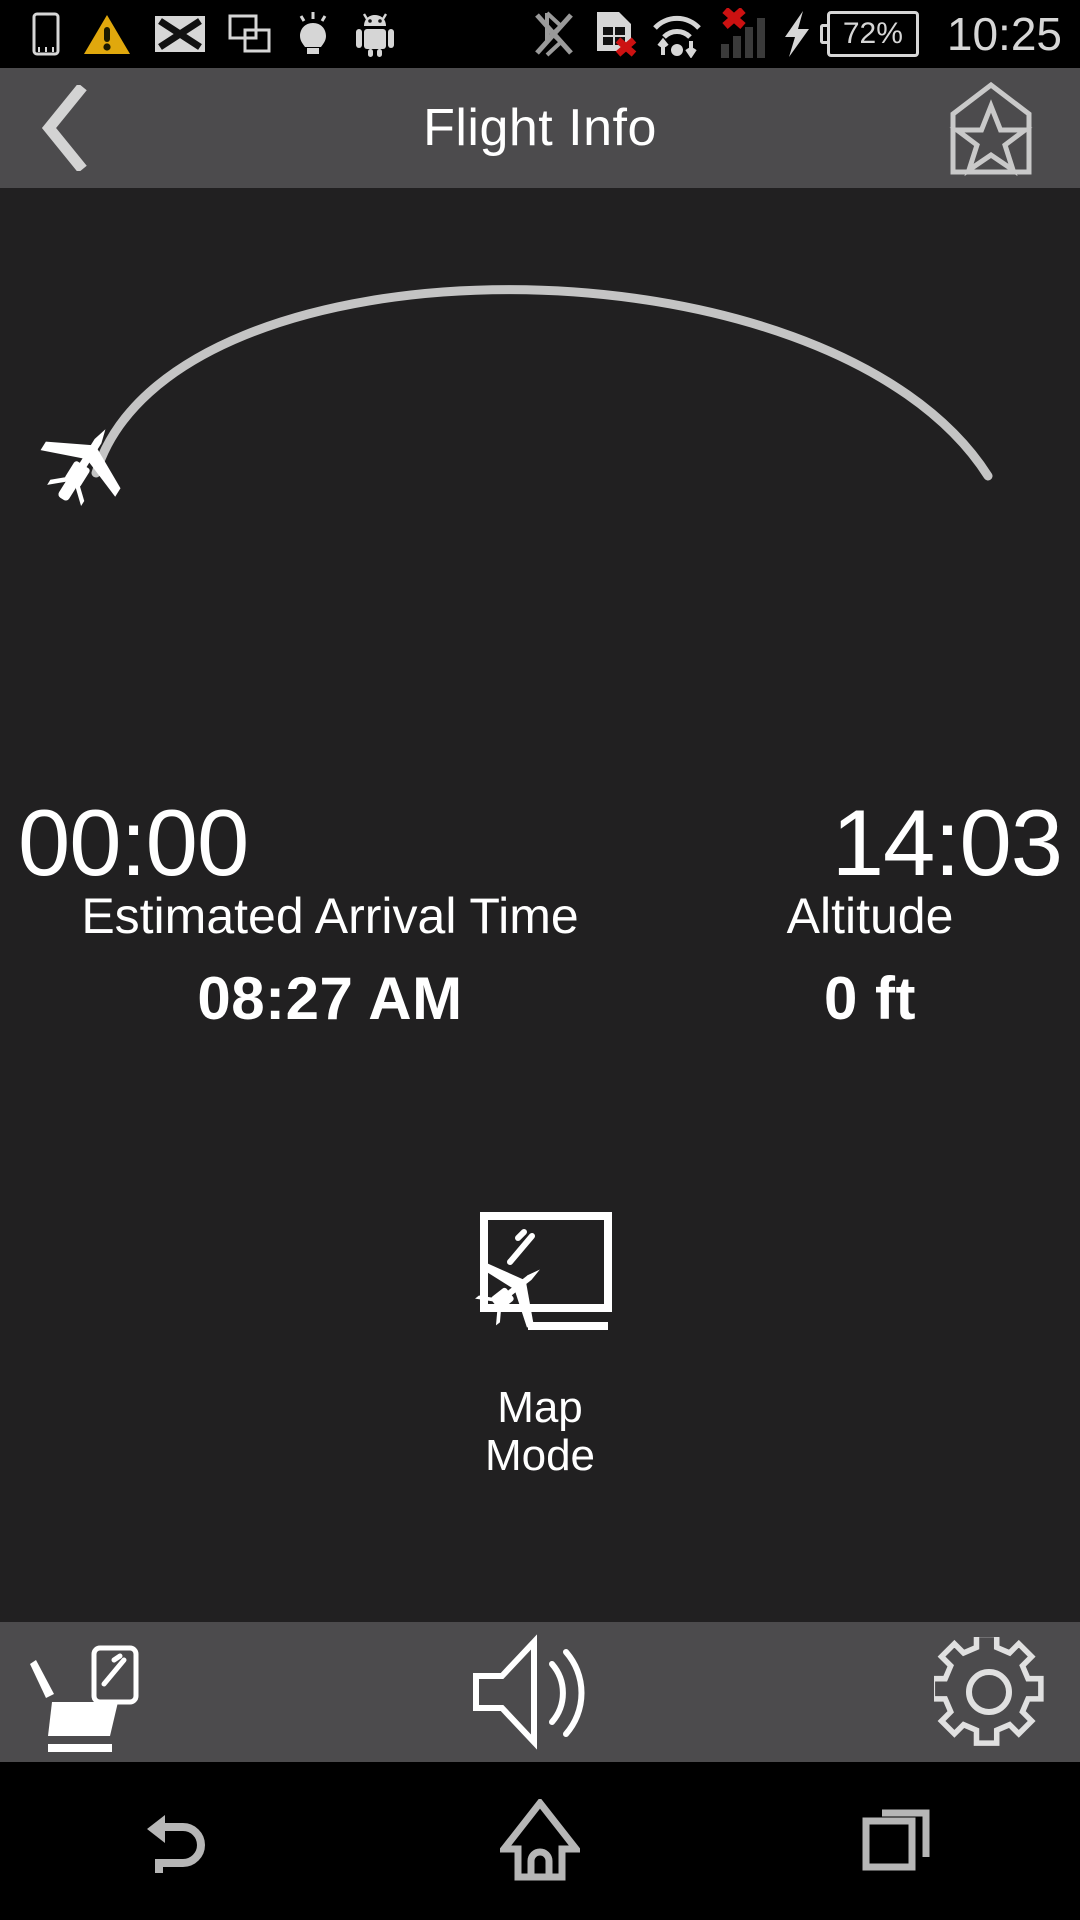 The width and height of the screenshot is (1080, 1920). I want to click on nav-back-button, so click(180, 1841).